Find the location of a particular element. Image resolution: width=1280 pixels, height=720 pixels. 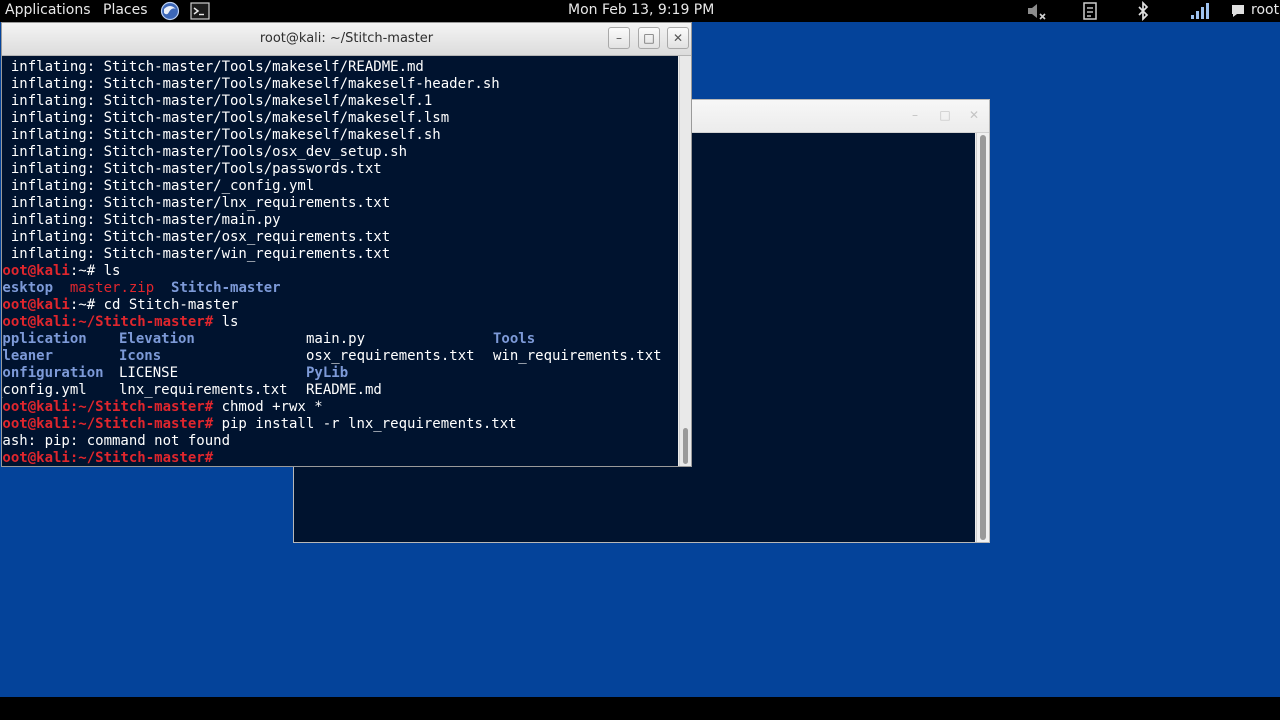

dir-entry: PyLib is located at coordinates (327, 373).